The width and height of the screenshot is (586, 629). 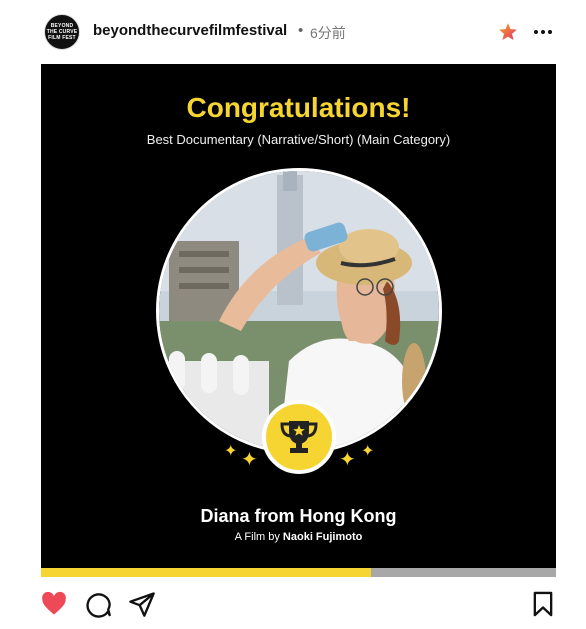 I want to click on account-avatar: BEYOND THE CURVE FILM FEST, so click(x=62, y=32).